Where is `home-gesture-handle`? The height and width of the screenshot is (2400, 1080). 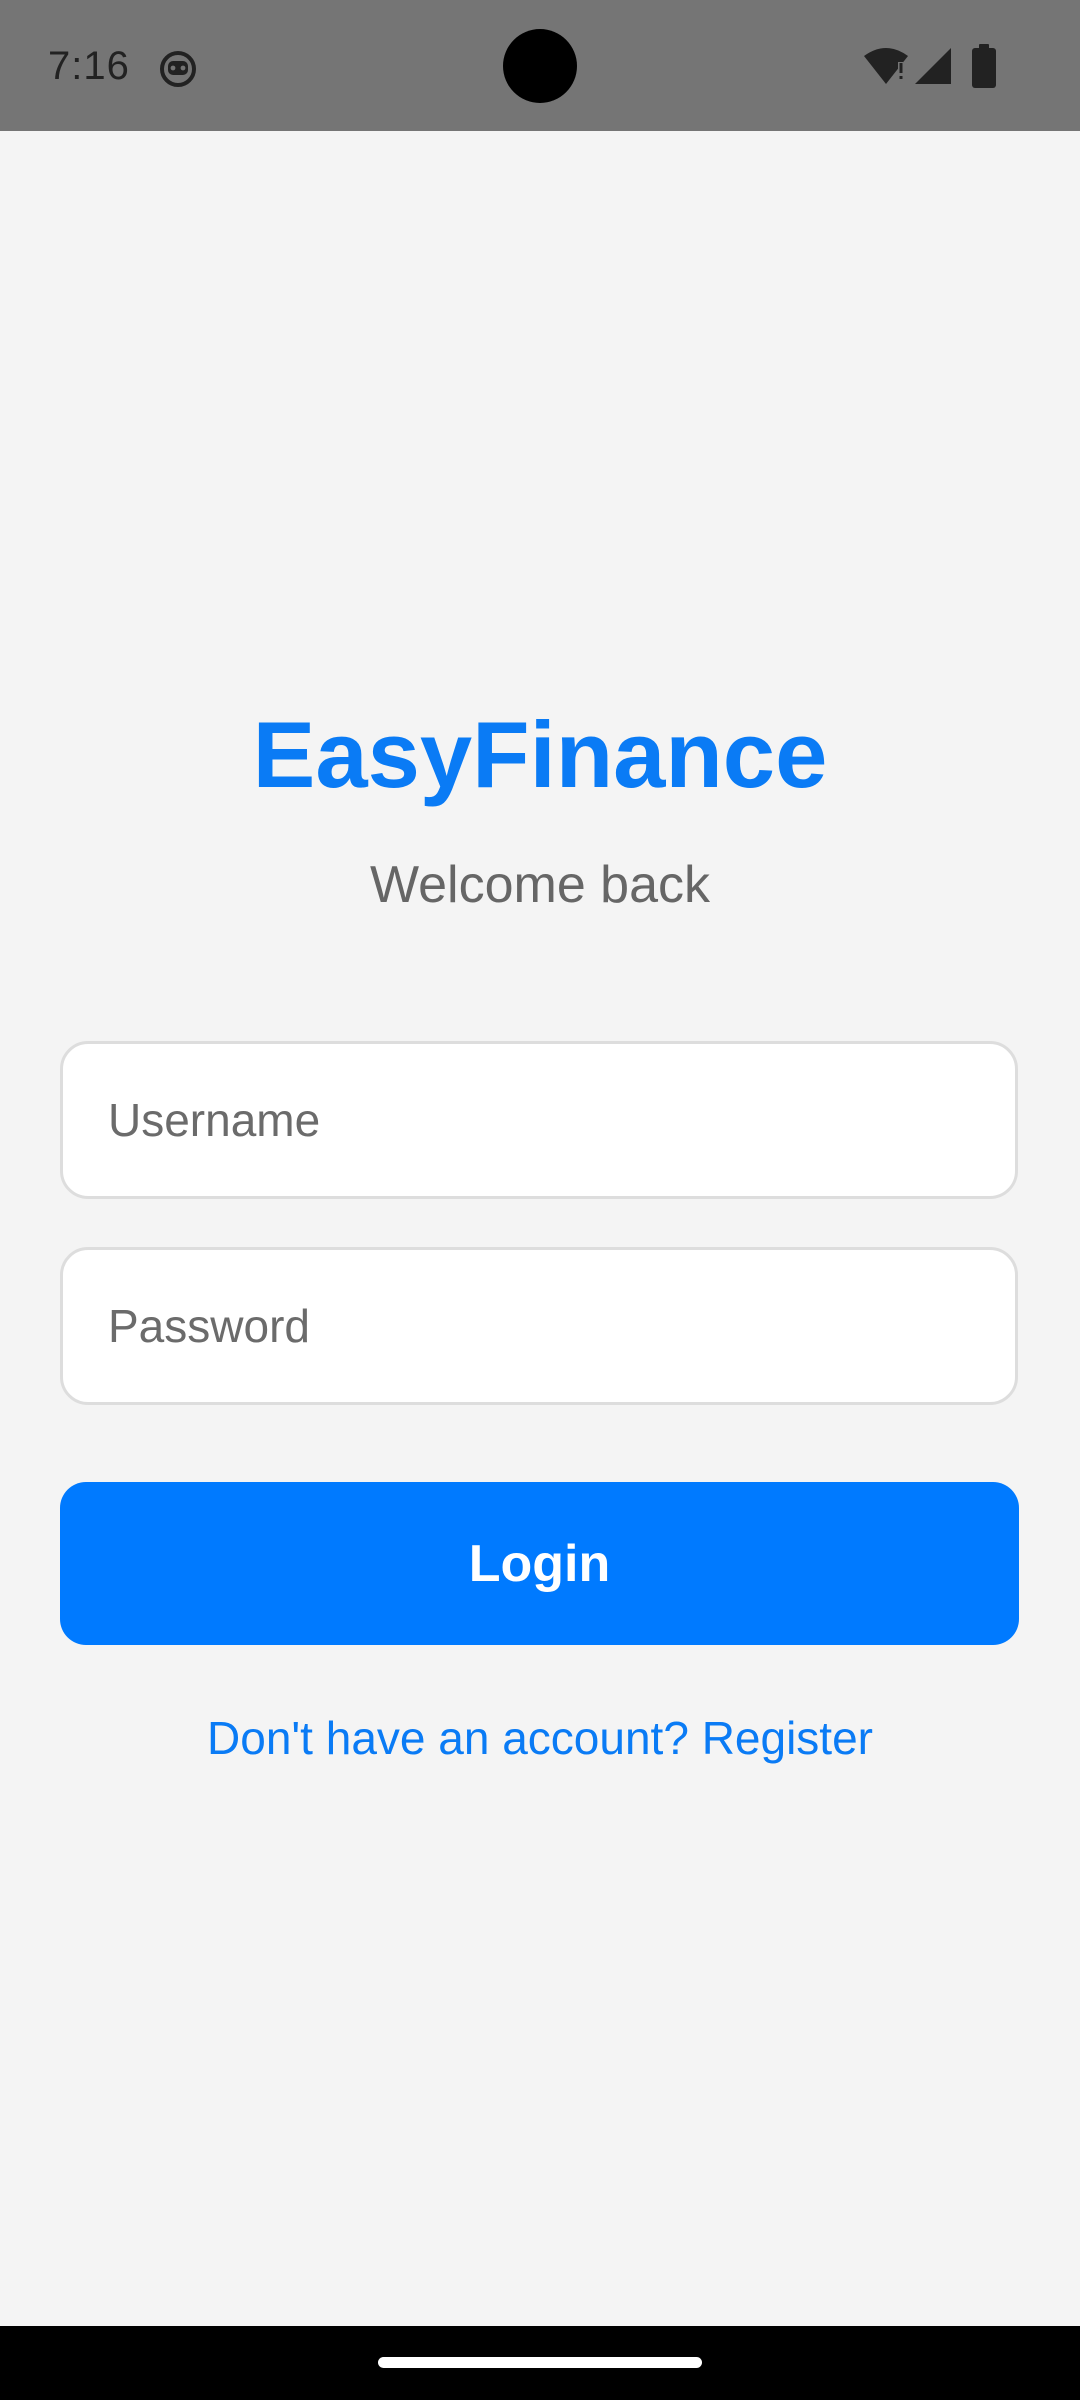
home-gesture-handle is located at coordinates (540, 2362).